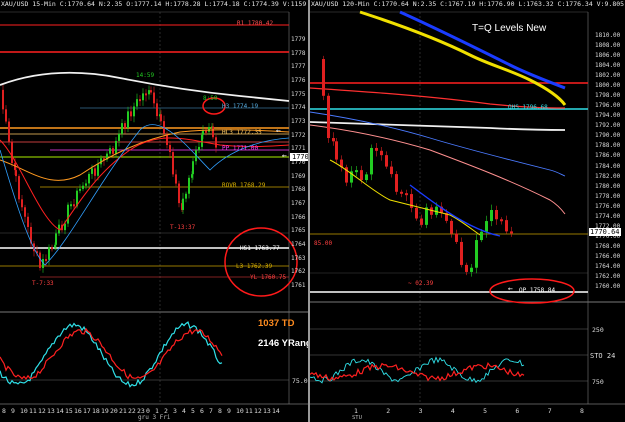 This screenshot has height=422, width=625. What do you see at coordinates (608, 276) in the screenshot?
I see `price-tick: 1762.00` at bounding box center [608, 276].